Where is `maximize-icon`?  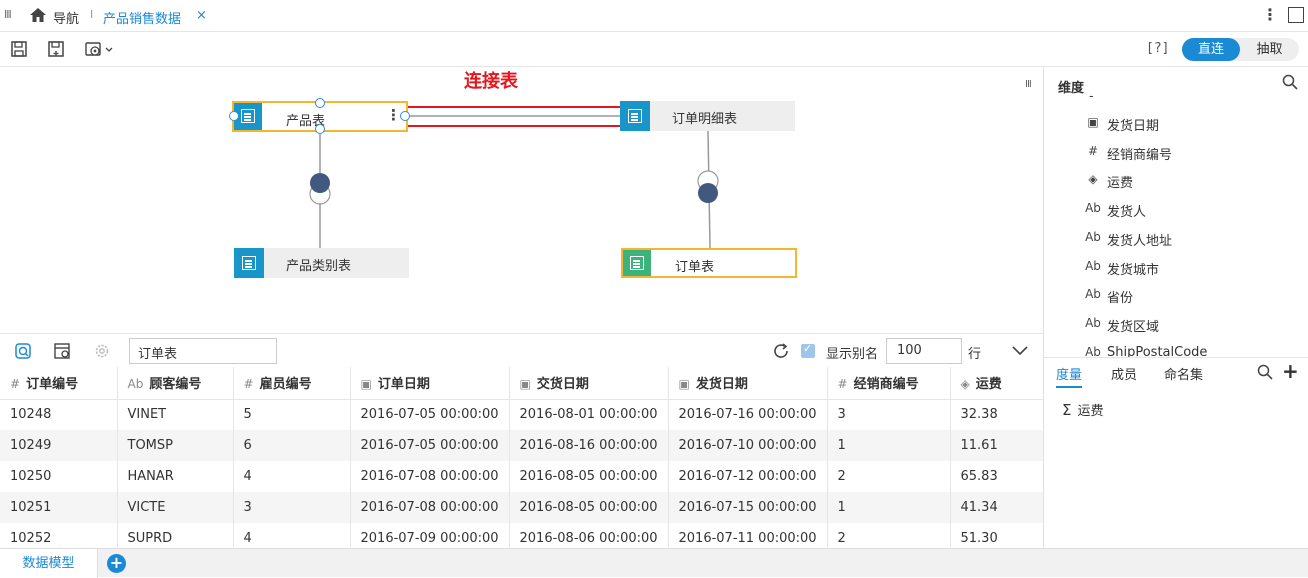 maximize-icon is located at coordinates (1296, 15).